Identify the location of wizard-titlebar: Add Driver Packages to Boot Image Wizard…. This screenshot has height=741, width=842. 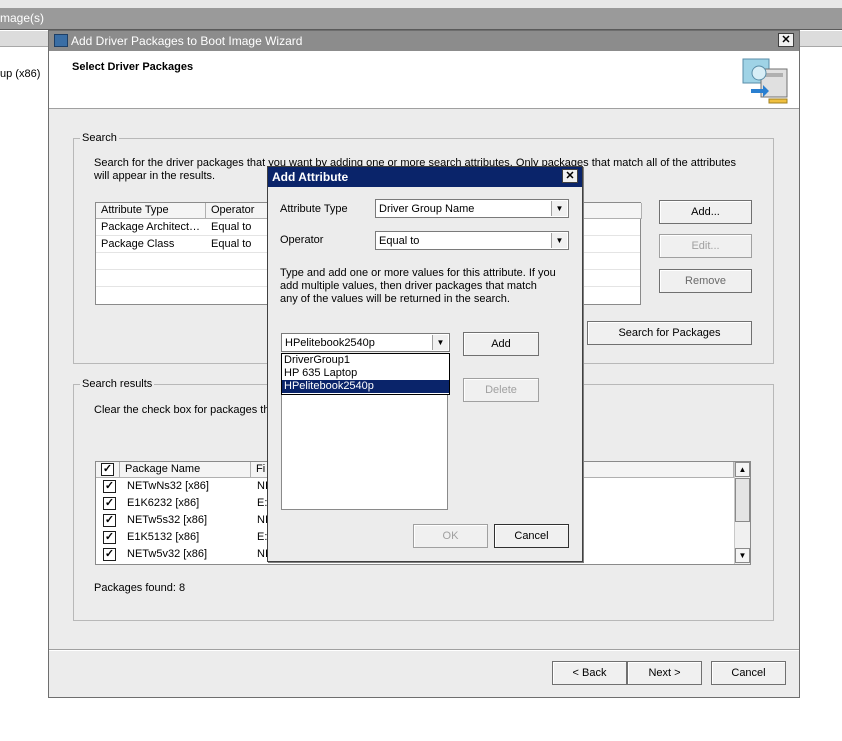
(424, 41).